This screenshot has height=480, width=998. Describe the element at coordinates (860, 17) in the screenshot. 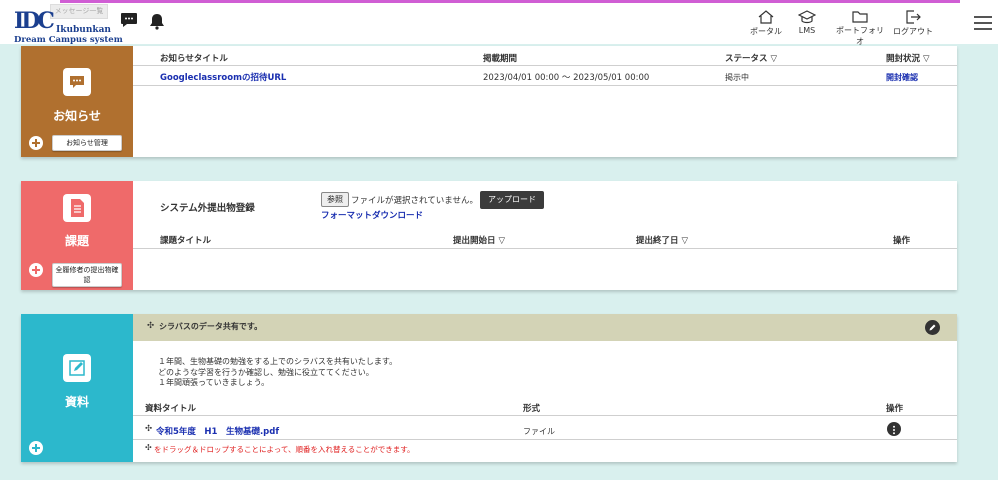

I see `folder-icon` at that location.